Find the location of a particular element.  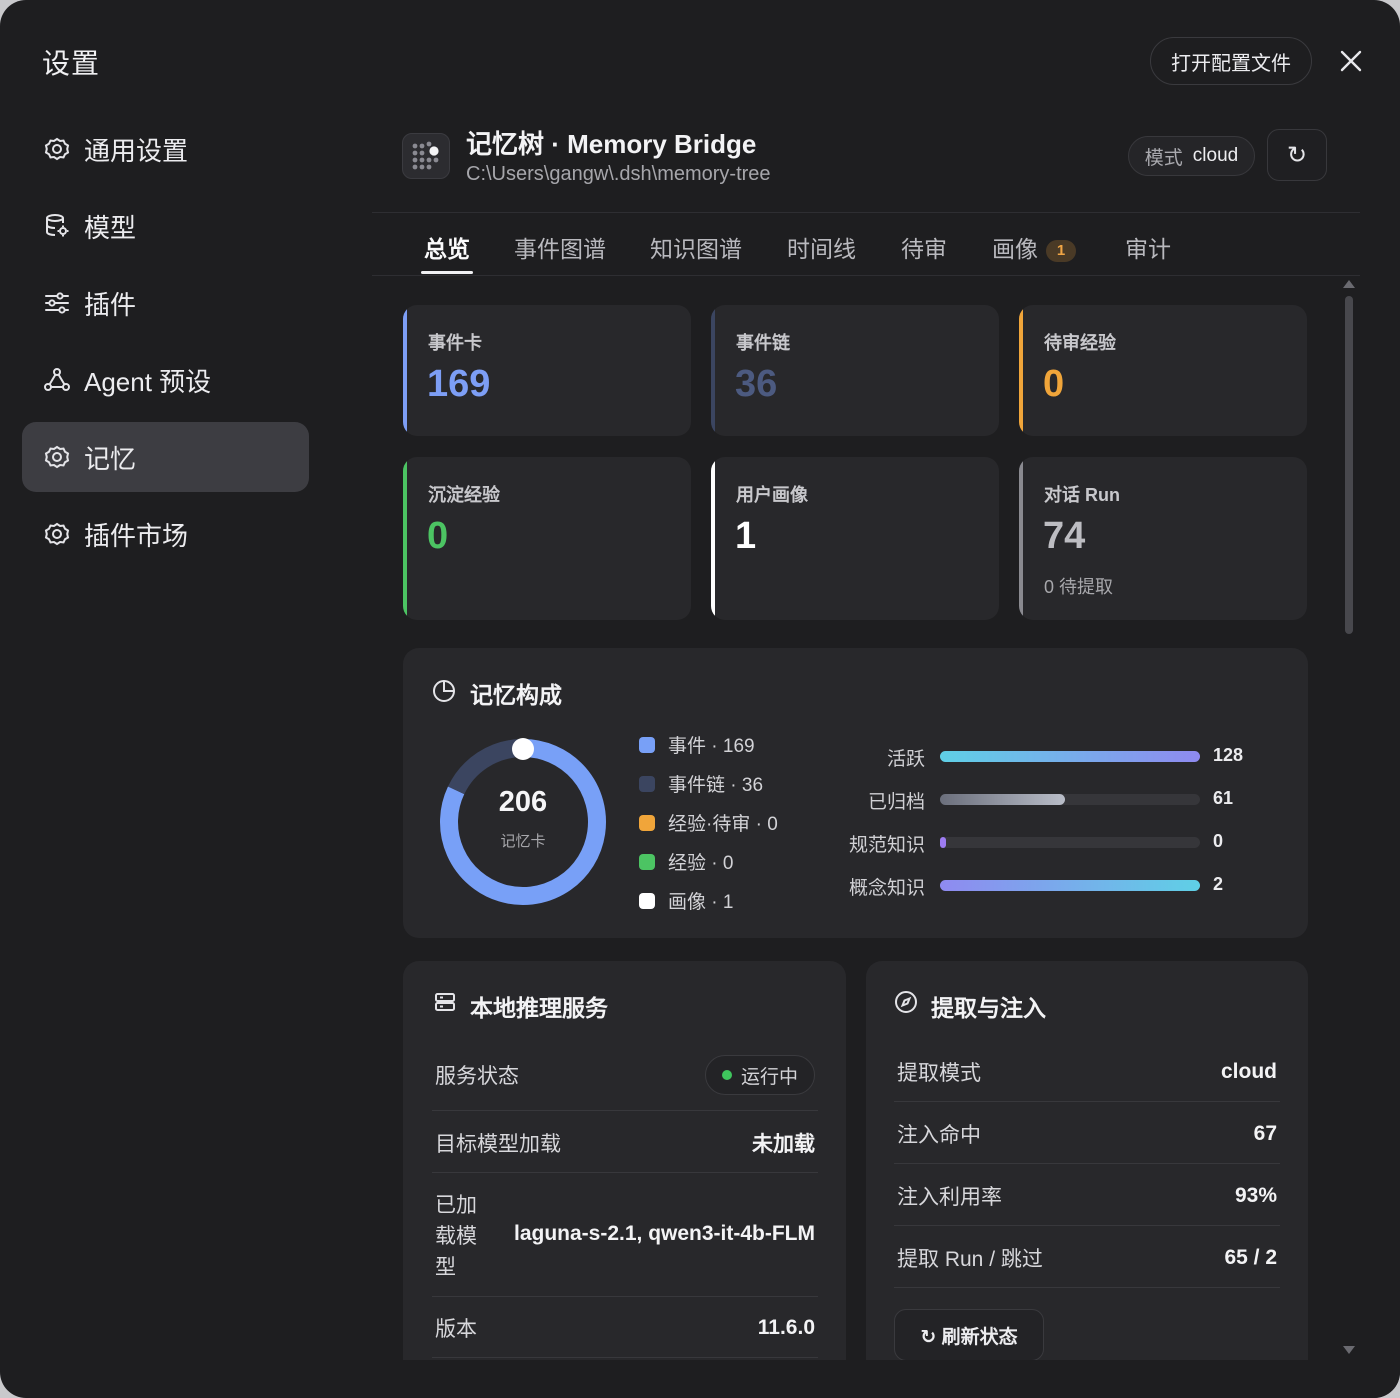

stat-card-event-chains: 事件链 36 is located at coordinates (855, 370).